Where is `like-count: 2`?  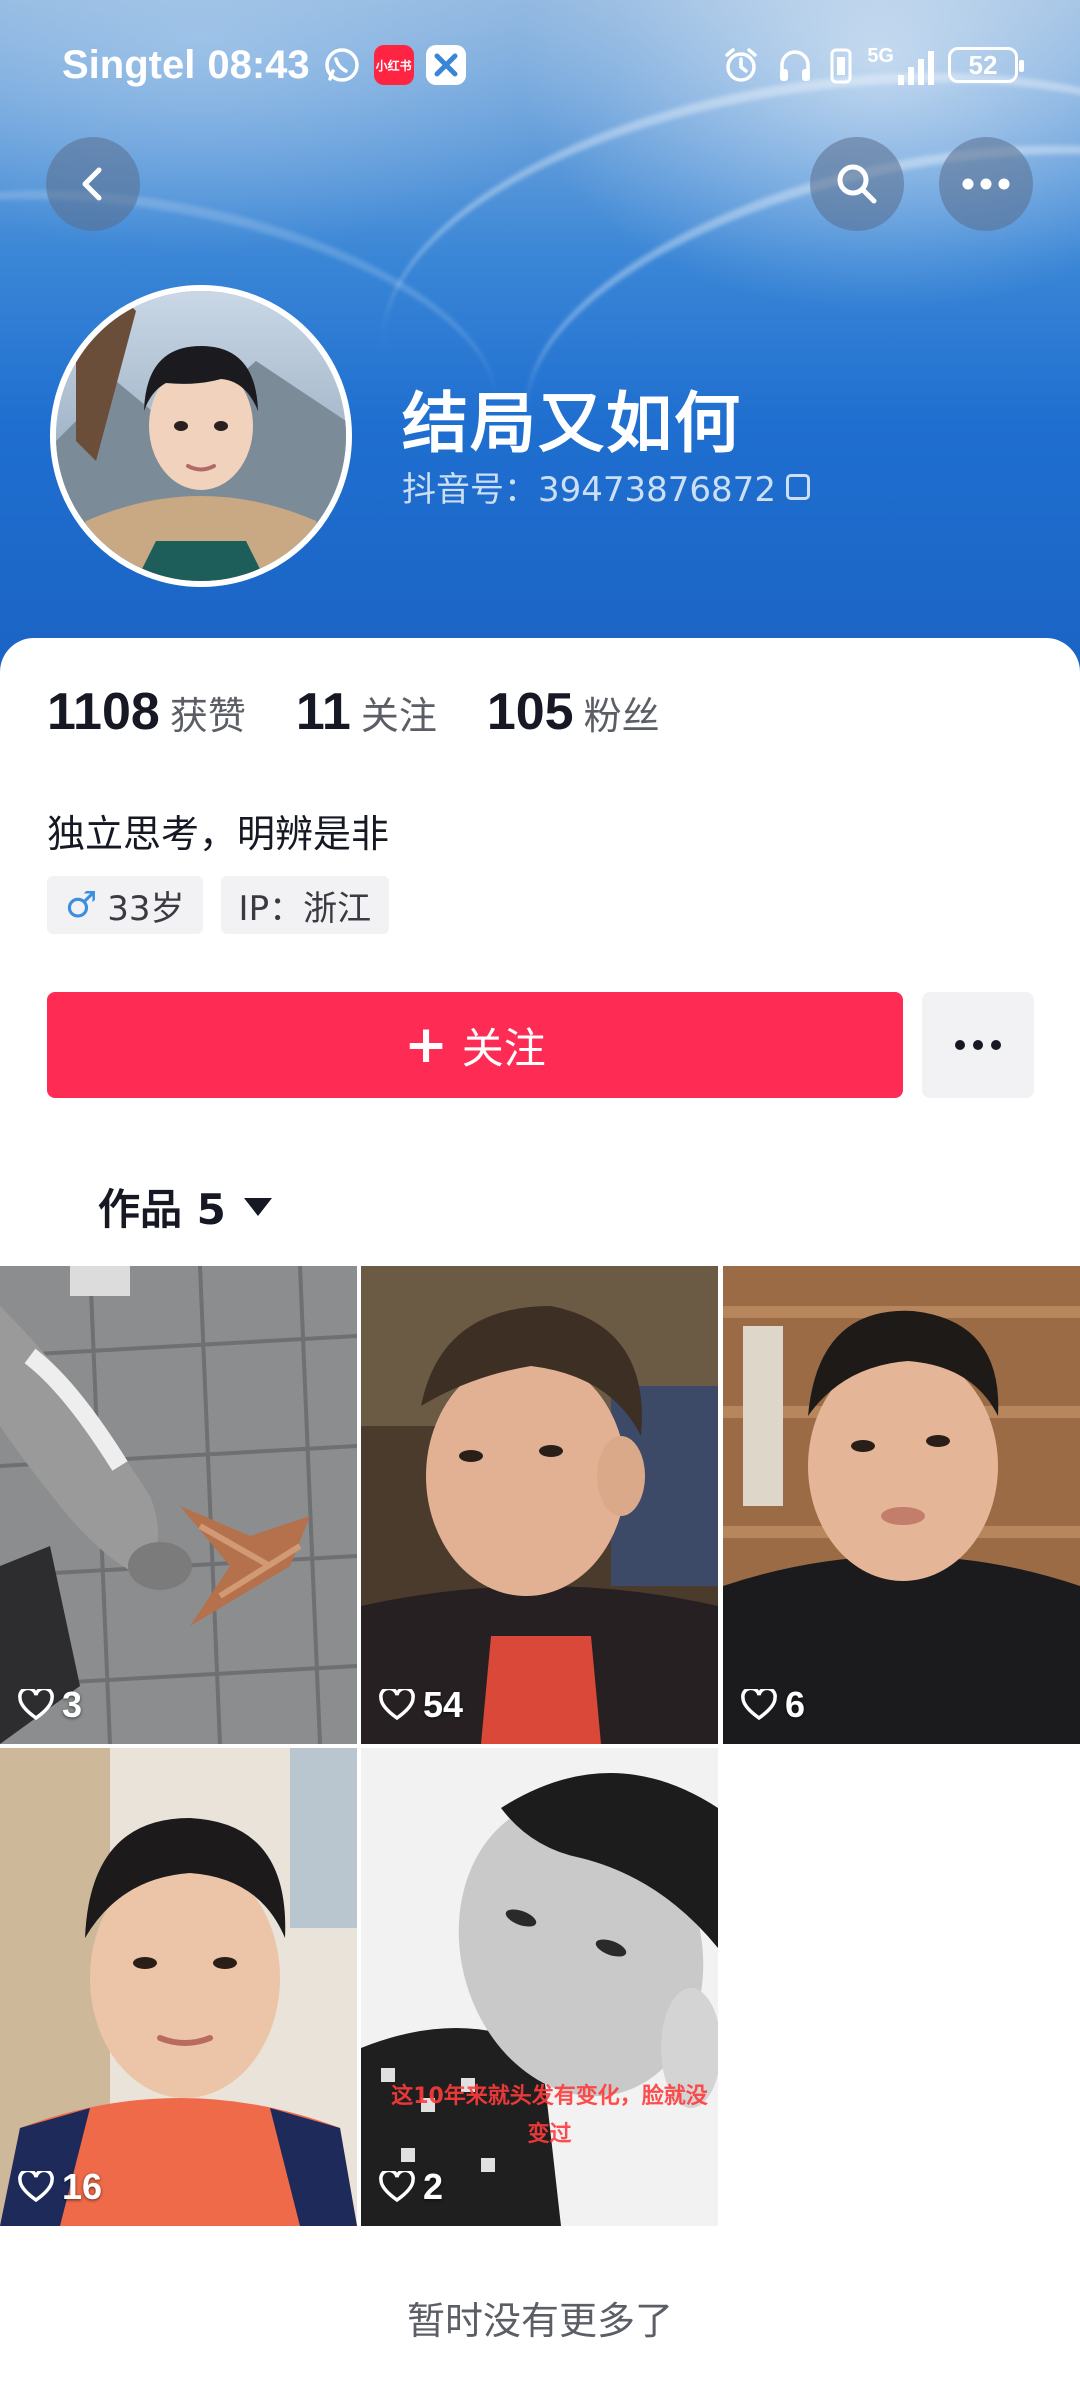
like-count: 2 is located at coordinates (411, 2187).